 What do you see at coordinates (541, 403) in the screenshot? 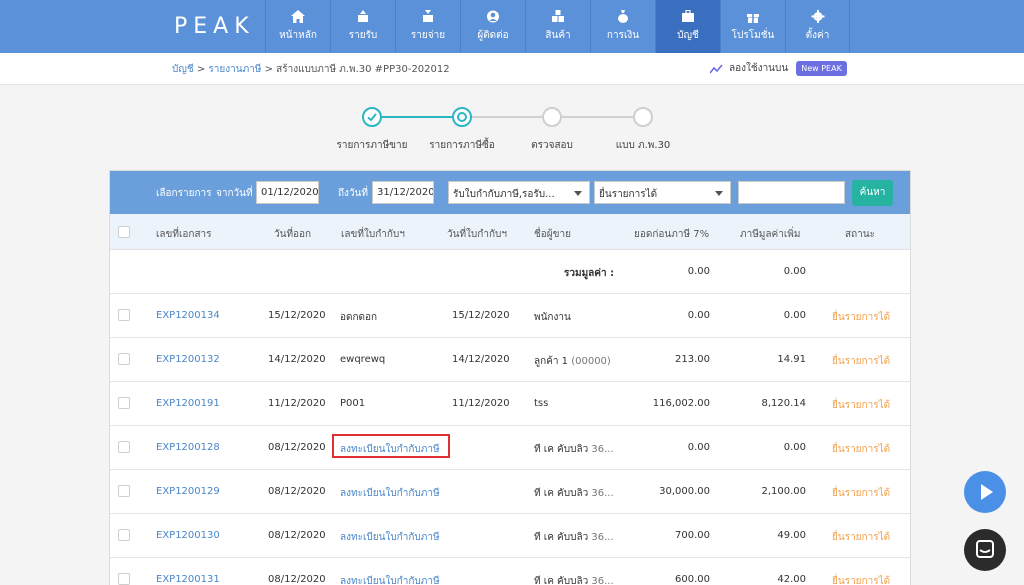
I see `seller-name: tss` at bounding box center [541, 403].